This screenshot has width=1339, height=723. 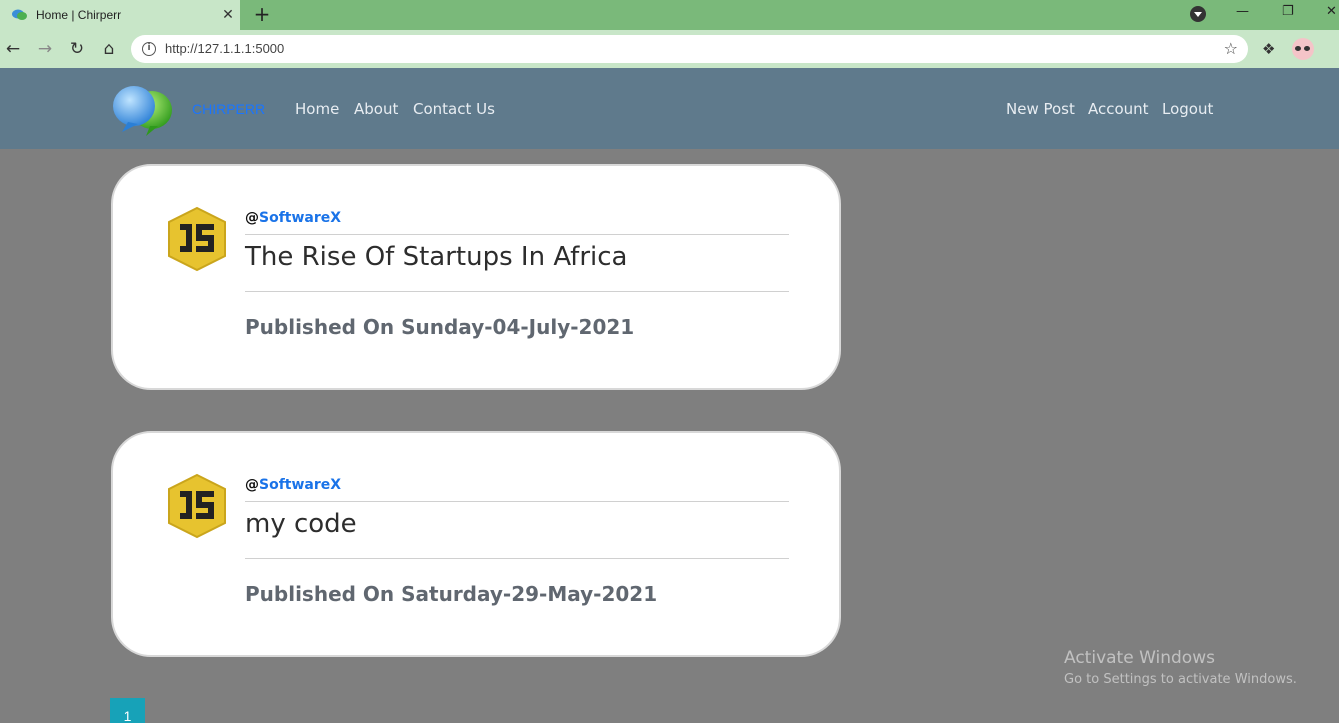 What do you see at coordinates (1198, 14) in the screenshot?
I see `tab-search-icon` at bounding box center [1198, 14].